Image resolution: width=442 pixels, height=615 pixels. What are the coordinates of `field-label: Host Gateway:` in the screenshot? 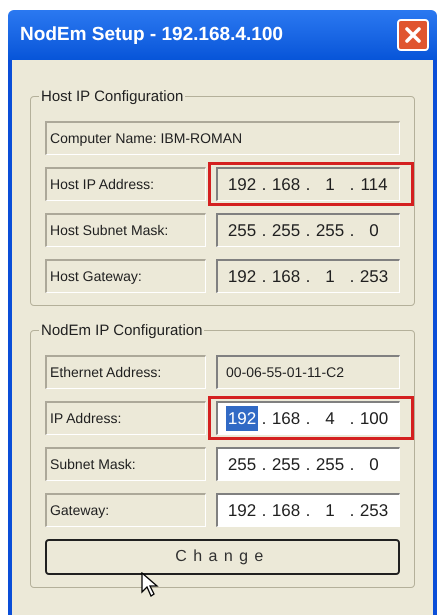 It's located at (125, 276).